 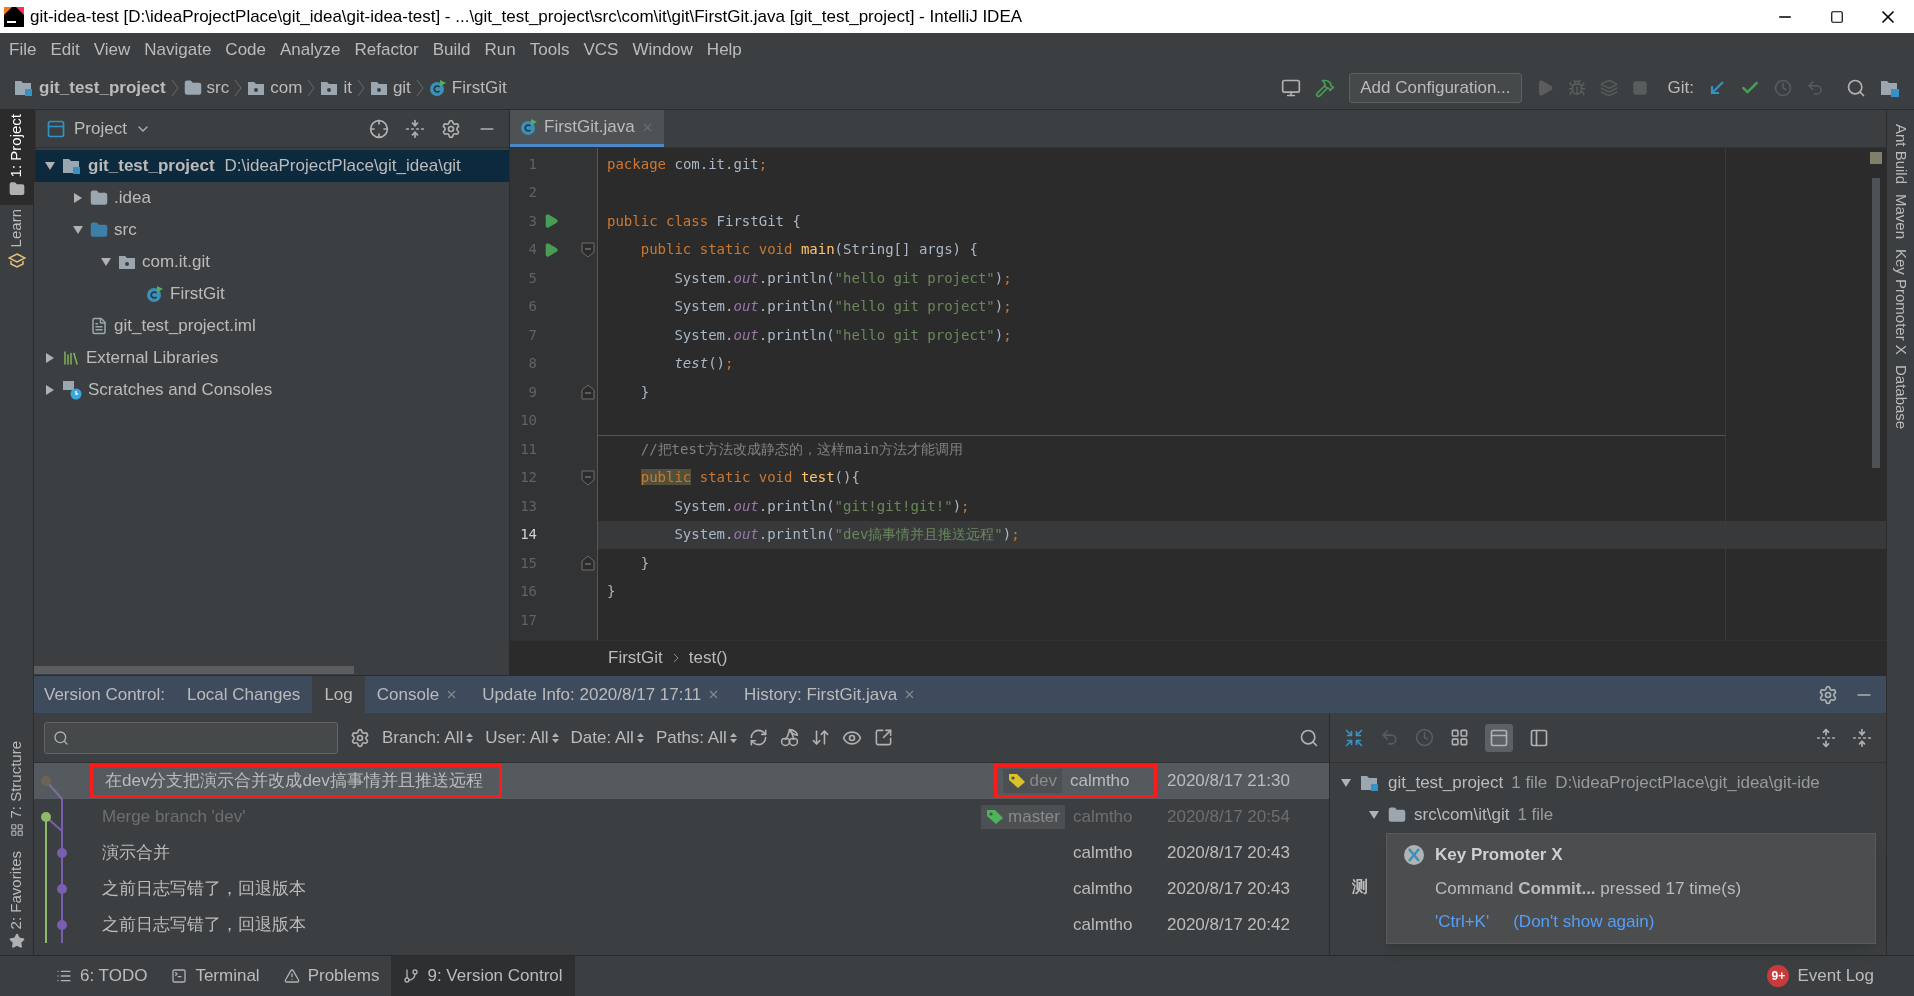 I want to click on package-folder-icon, so click(x=127, y=262).